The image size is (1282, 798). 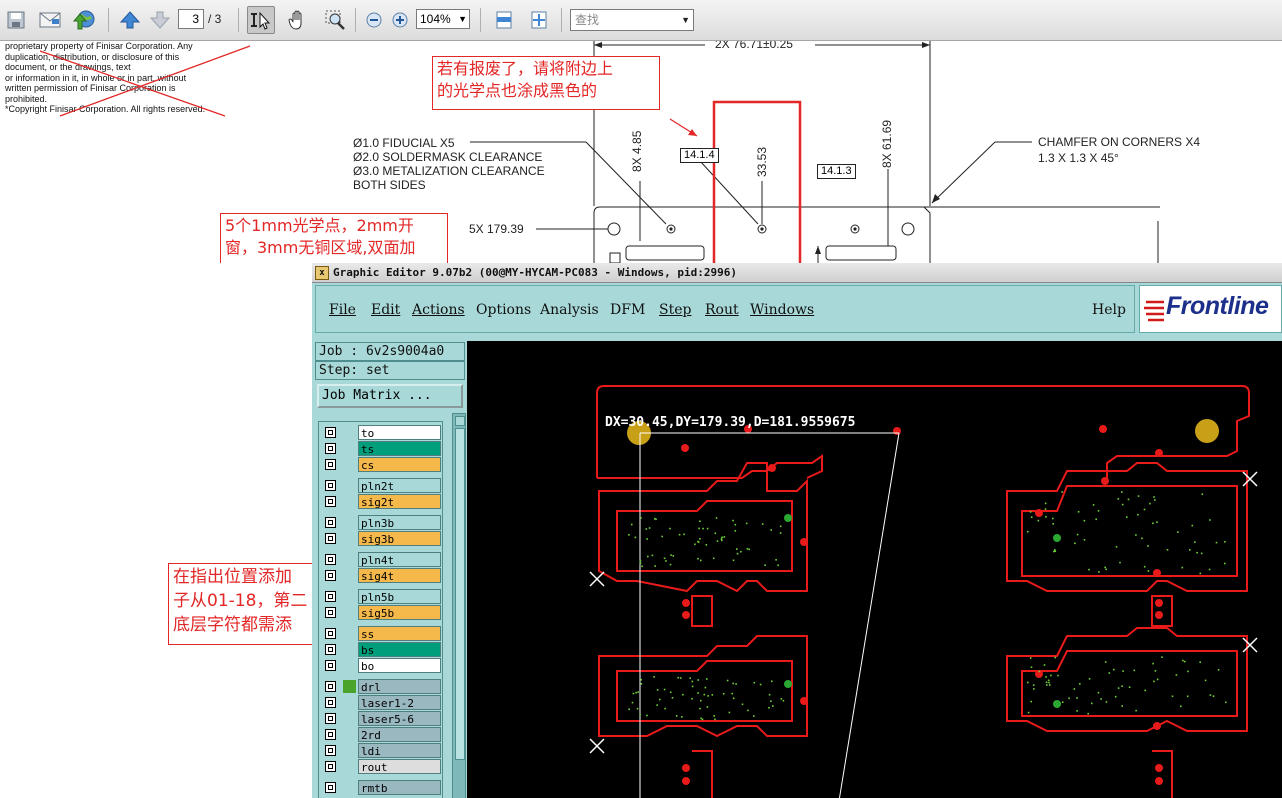 I want to click on layer-row: bs, so click(x=382, y=649).